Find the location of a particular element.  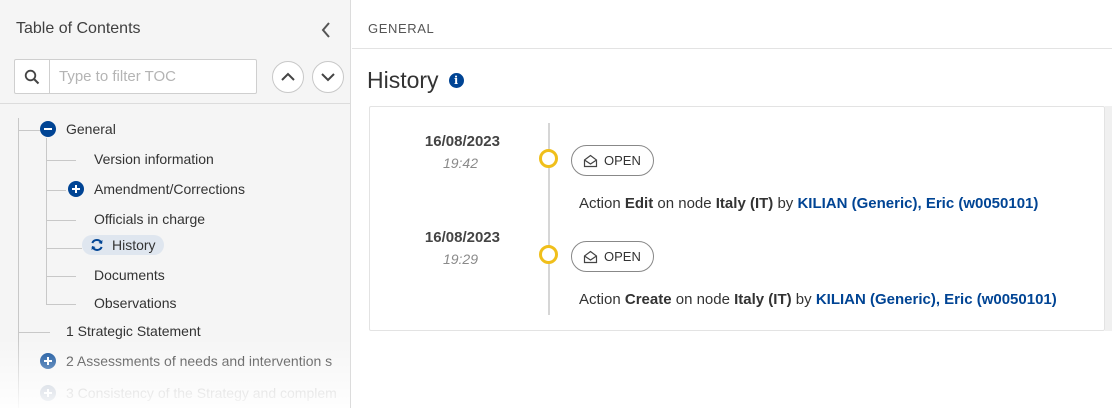

toc-item-amendment-corrections: Amendment/Corrections is located at coordinates (156, 189).